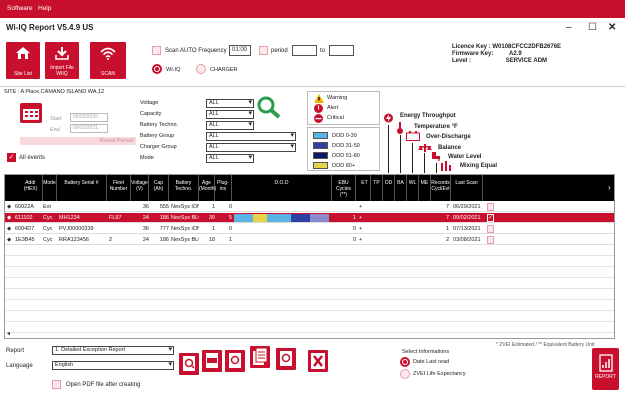  Describe the element at coordinates (8, 333) in the screenshot. I see `scroll-left-button: ◂` at that location.